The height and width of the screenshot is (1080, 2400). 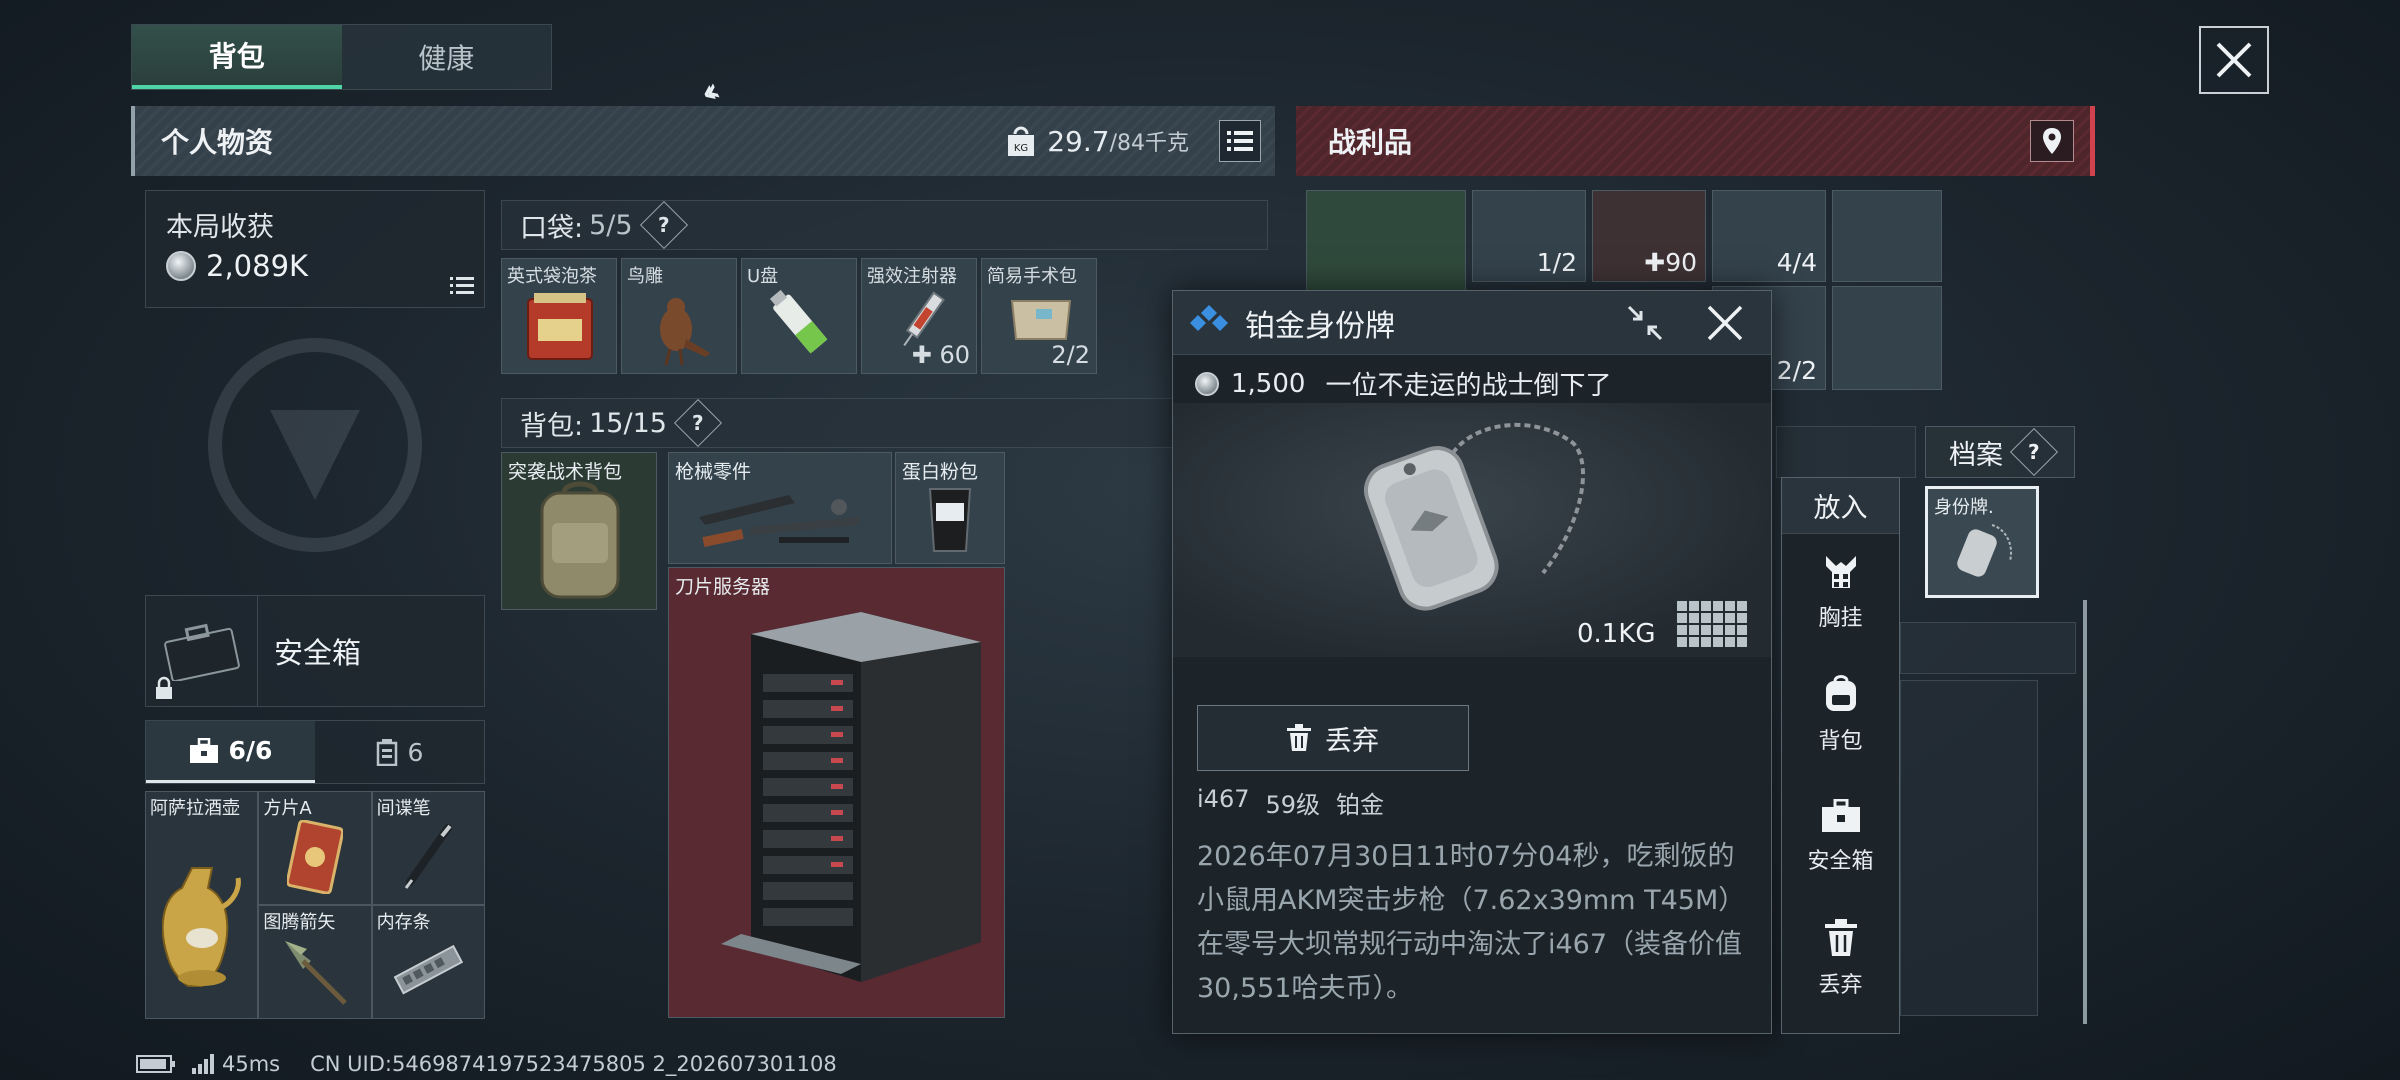 What do you see at coordinates (723, 587) in the screenshot?
I see `item-name: 刀片服务器` at bounding box center [723, 587].